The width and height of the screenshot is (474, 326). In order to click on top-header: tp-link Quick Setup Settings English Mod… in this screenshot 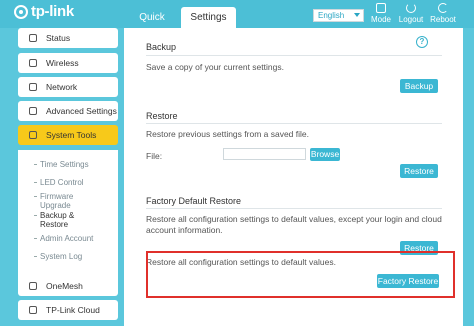, I will do `click(237, 22)`.